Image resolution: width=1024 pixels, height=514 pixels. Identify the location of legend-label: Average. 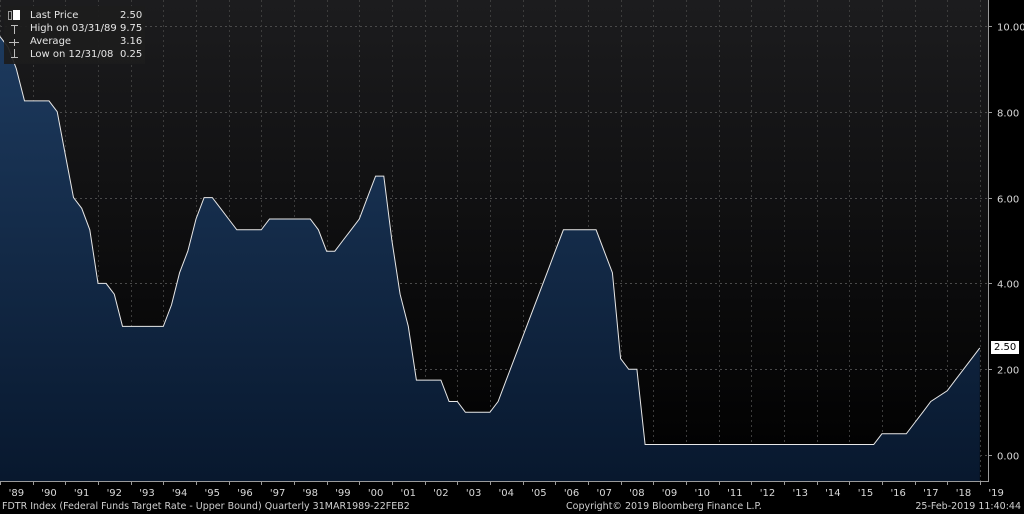
(51, 41).